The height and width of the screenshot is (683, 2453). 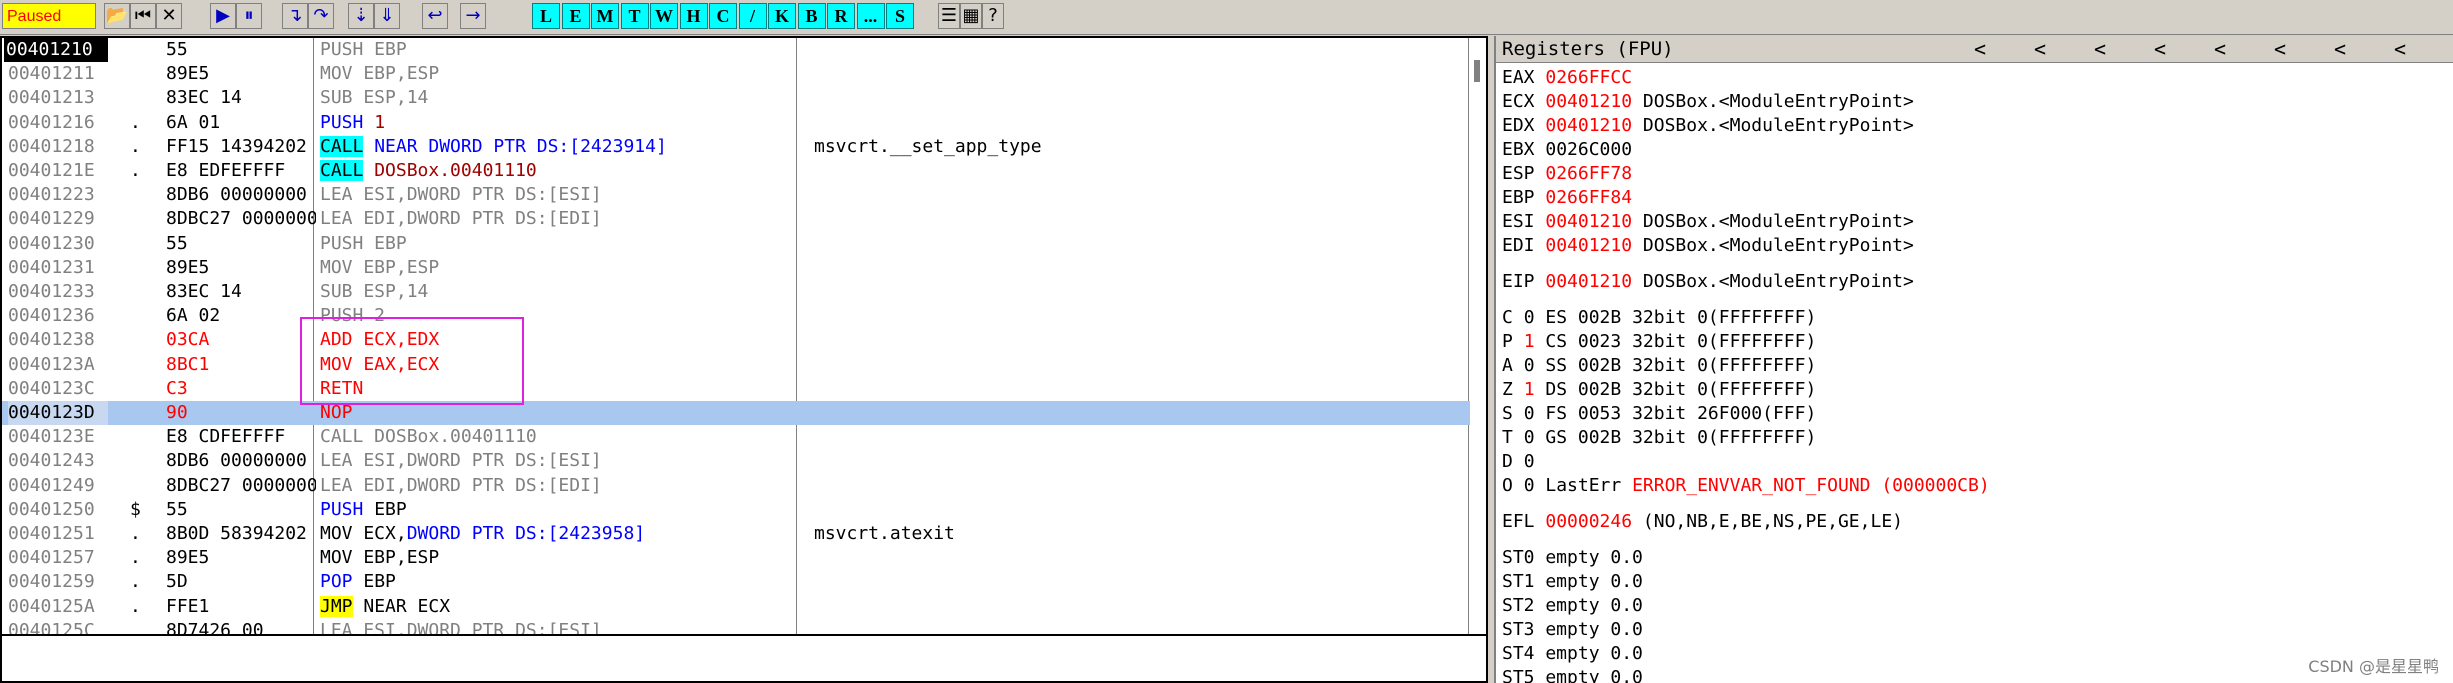 I want to click on register-row: ECX 00401210 DOSBox.<ModuleEntryPoint>, so click(x=1708, y=102).